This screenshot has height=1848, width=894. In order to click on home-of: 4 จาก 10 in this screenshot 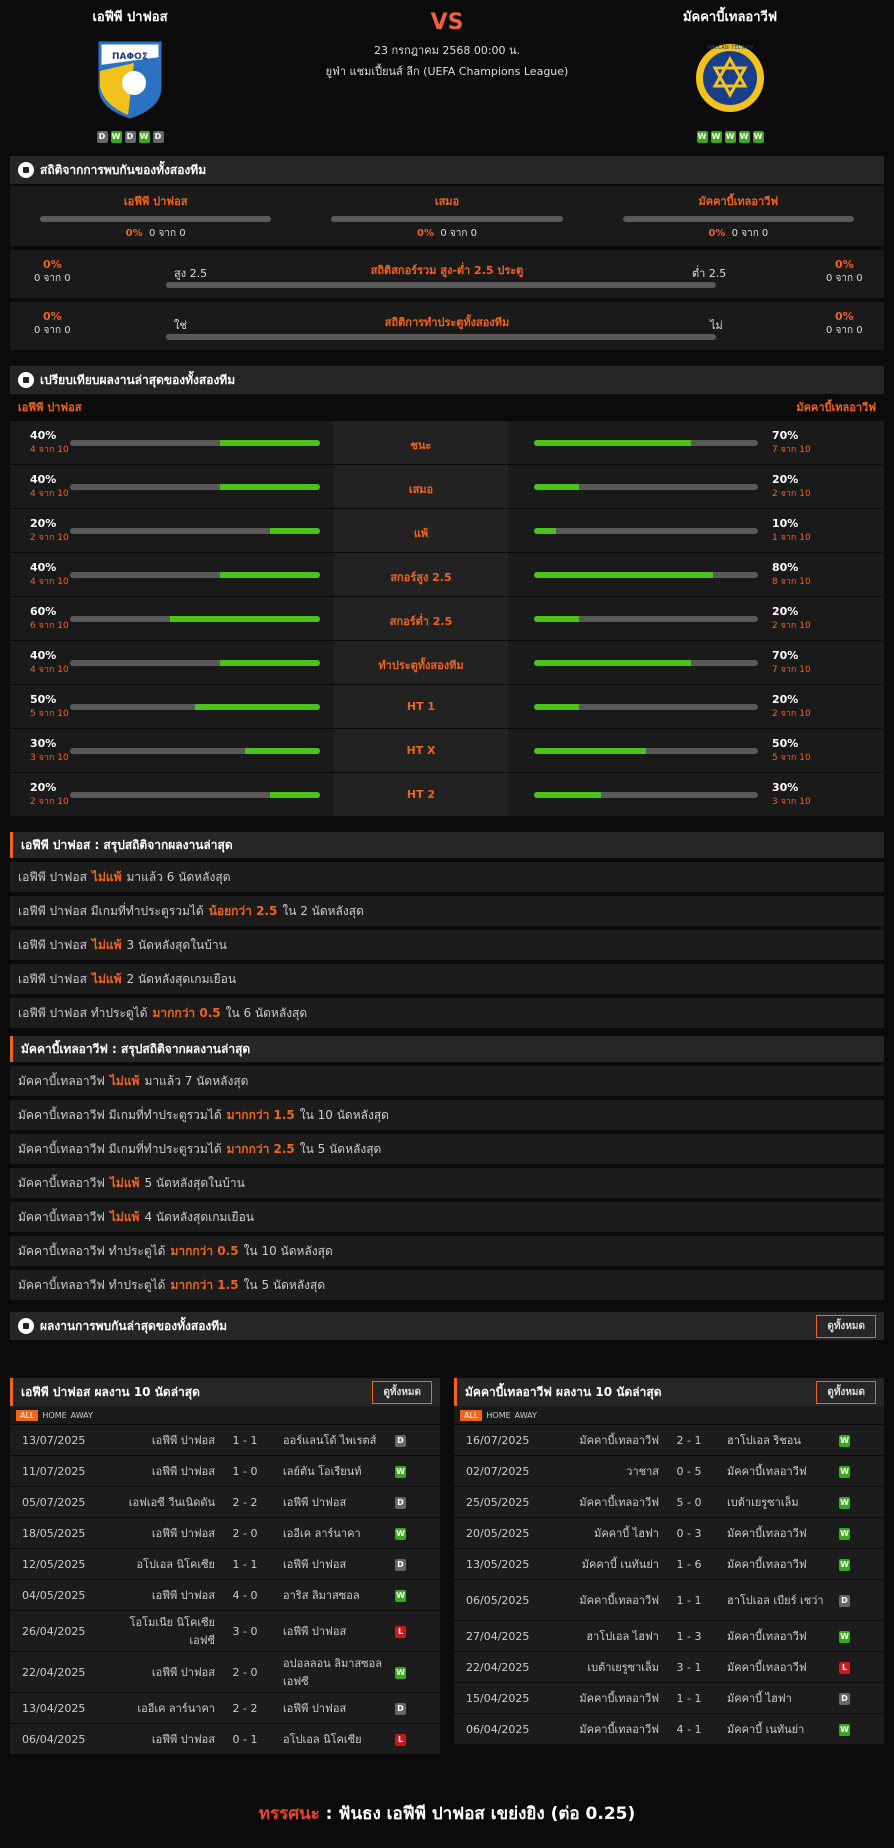, I will do `click(49, 450)`.